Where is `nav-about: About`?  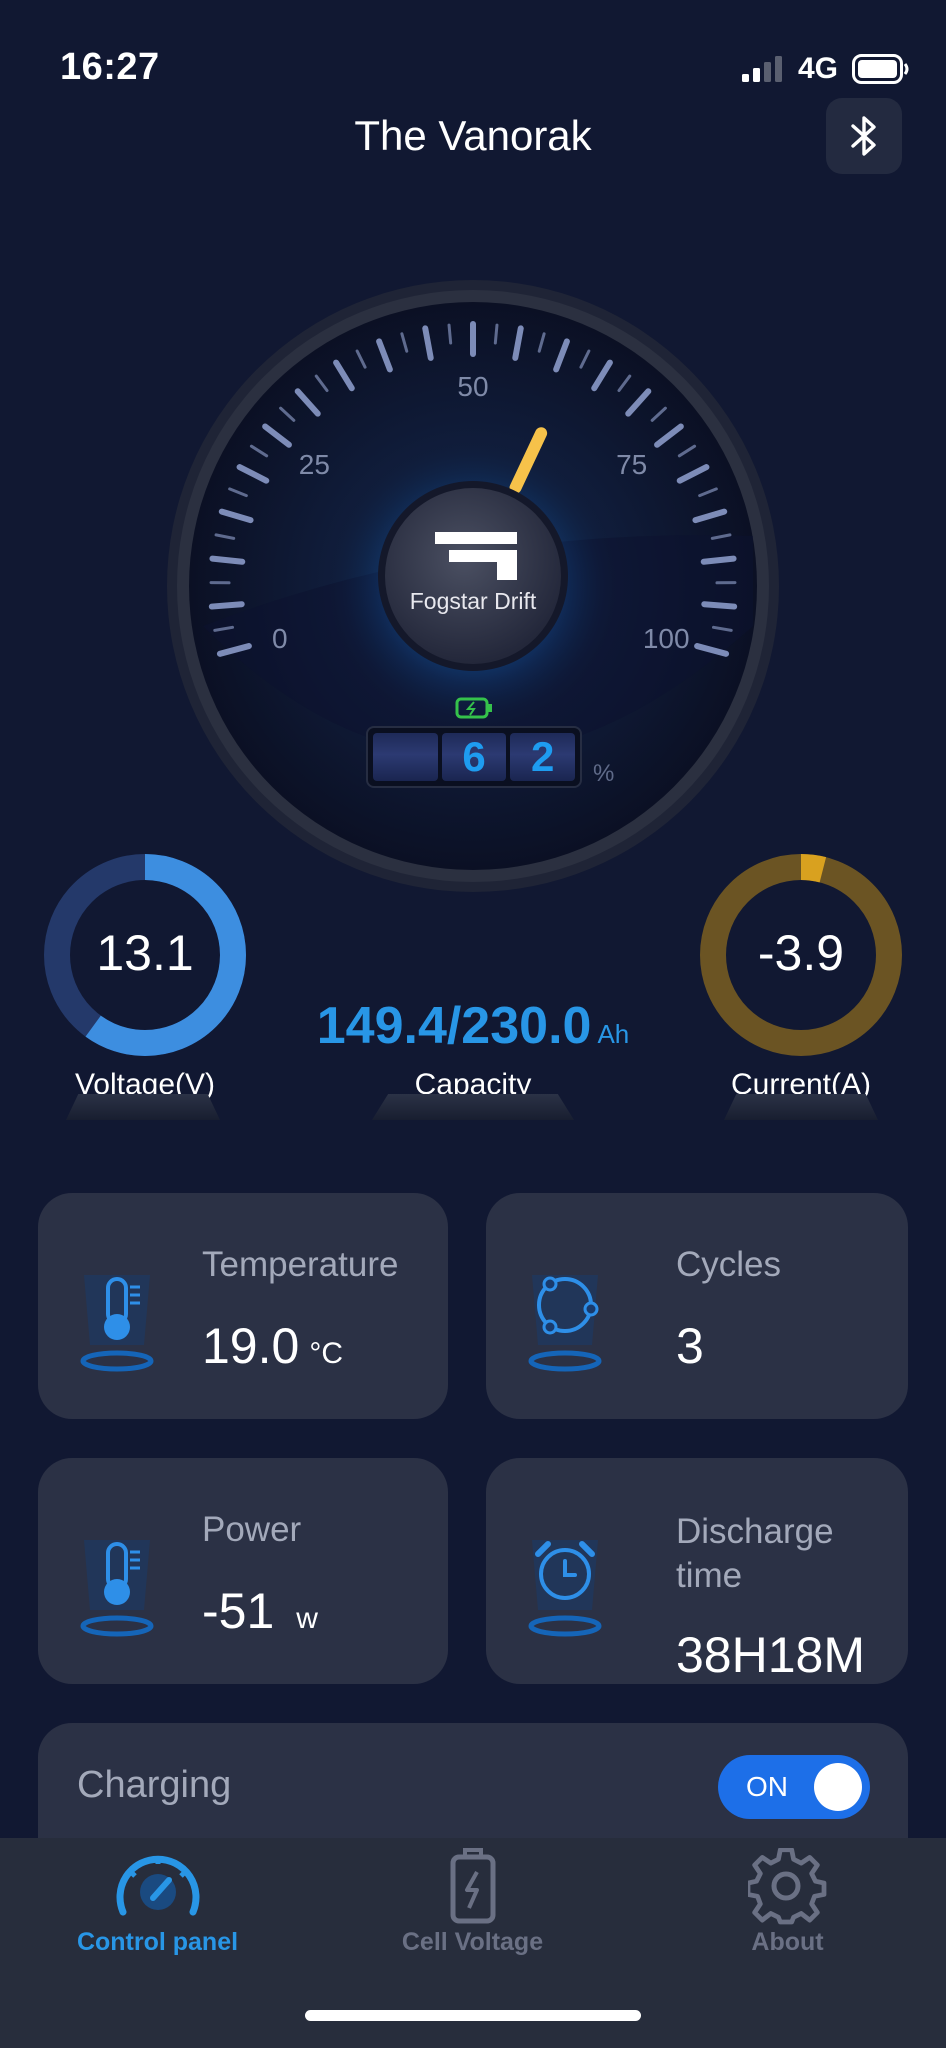
nav-about: About is located at coordinates (787, 1908).